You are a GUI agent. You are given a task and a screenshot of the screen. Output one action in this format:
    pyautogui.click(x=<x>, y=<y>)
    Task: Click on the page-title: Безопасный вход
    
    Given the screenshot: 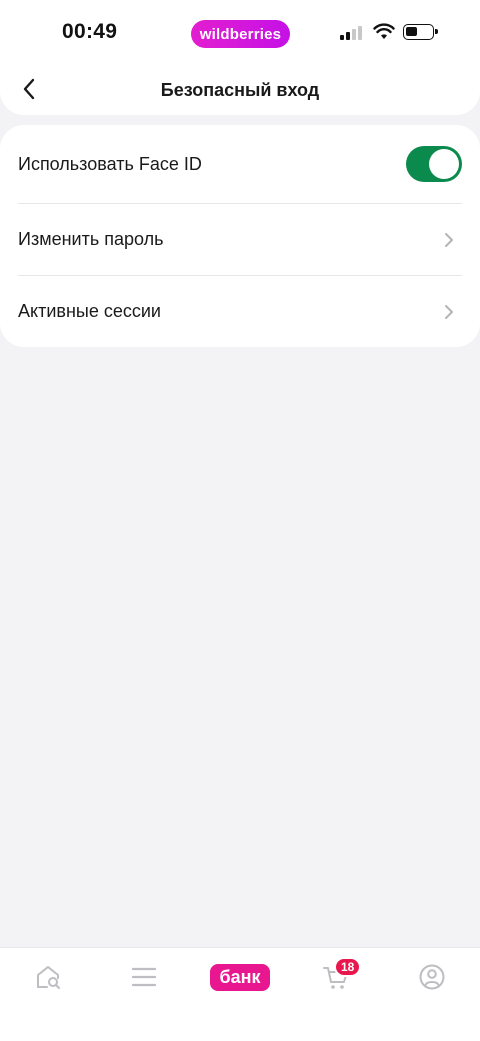 What is the action you would take?
    pyautogui.click(x=240, y=90)
    